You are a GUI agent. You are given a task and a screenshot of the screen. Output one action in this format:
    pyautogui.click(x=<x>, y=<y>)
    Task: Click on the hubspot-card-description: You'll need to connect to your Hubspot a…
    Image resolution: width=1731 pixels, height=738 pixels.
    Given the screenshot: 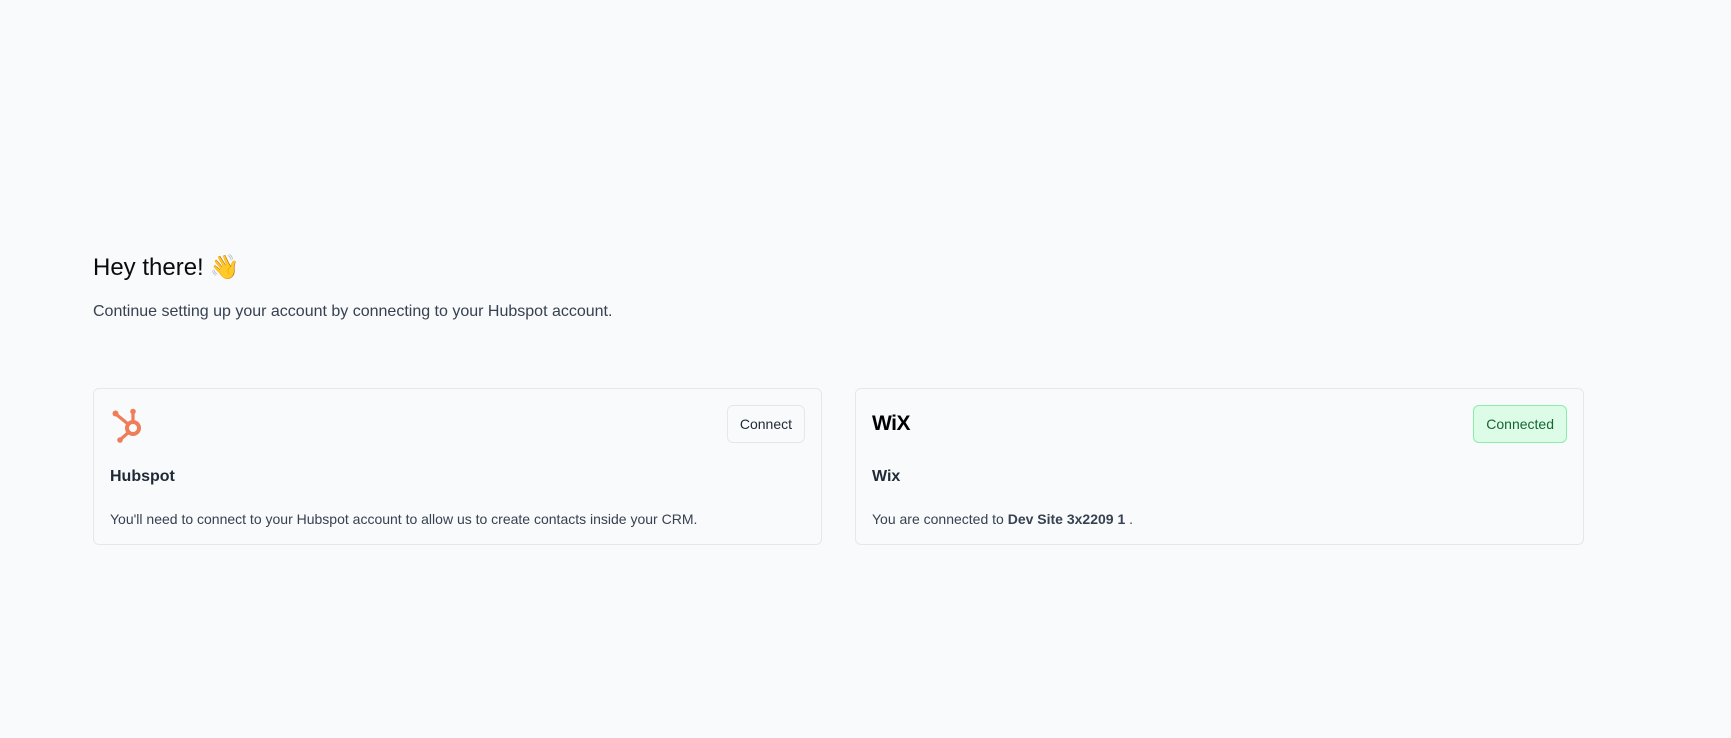 What is the action you would take?
    pyautogui.click(x=404, y=519)
    